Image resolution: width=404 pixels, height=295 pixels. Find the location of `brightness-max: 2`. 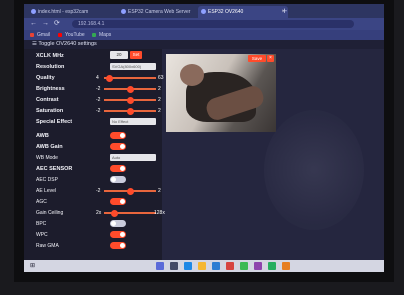

brightness-max: 2 is located at coordinates (159, 89).